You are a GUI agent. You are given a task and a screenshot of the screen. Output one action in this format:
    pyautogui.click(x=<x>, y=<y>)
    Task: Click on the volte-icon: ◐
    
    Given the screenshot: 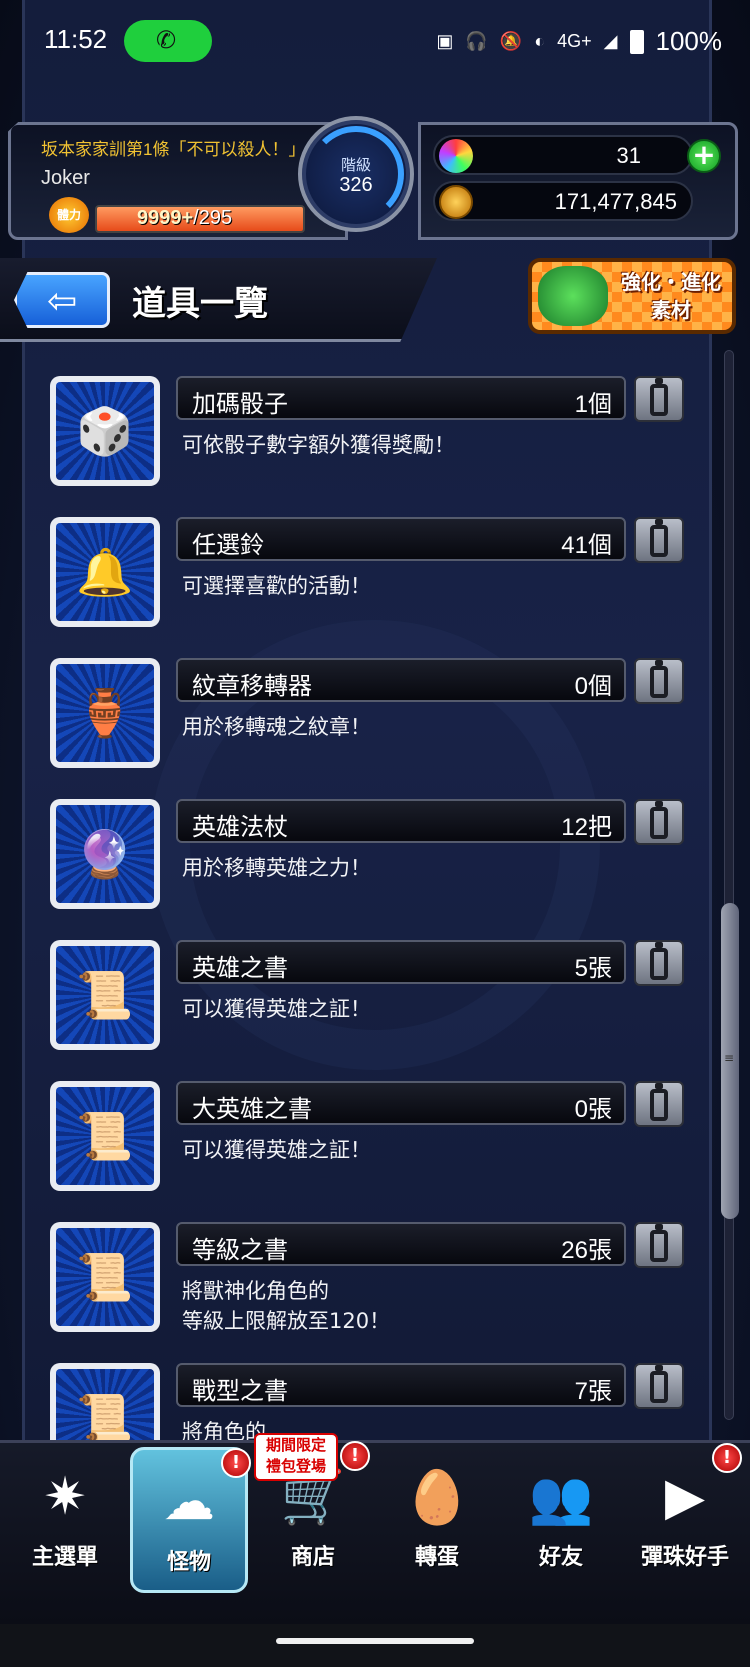 What is the action you would take?
    pyautogui.click(x=540, y=41)
    